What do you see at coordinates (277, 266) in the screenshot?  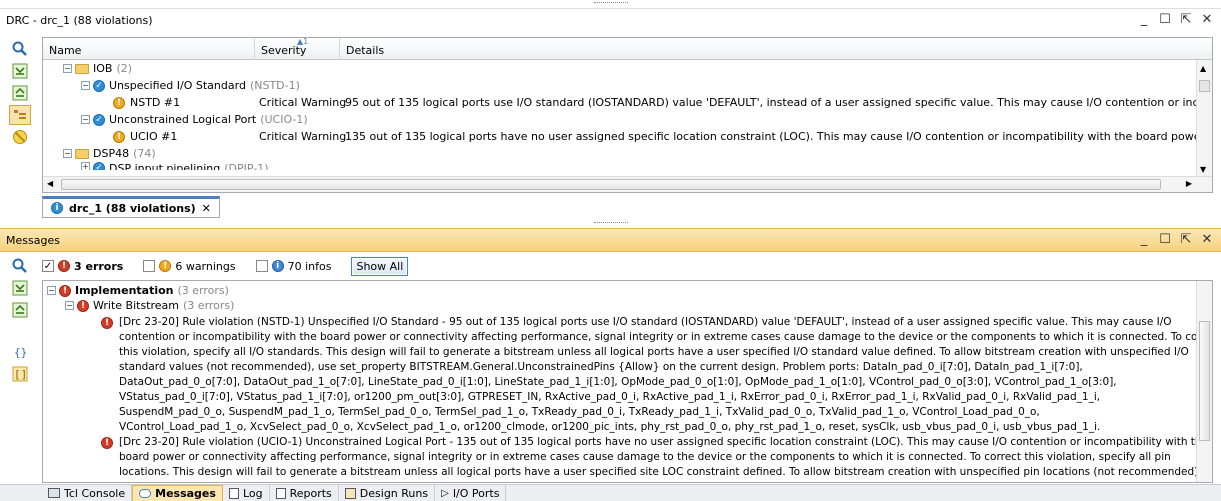 I see `info-icon: i` at bounding box center [277, 266].